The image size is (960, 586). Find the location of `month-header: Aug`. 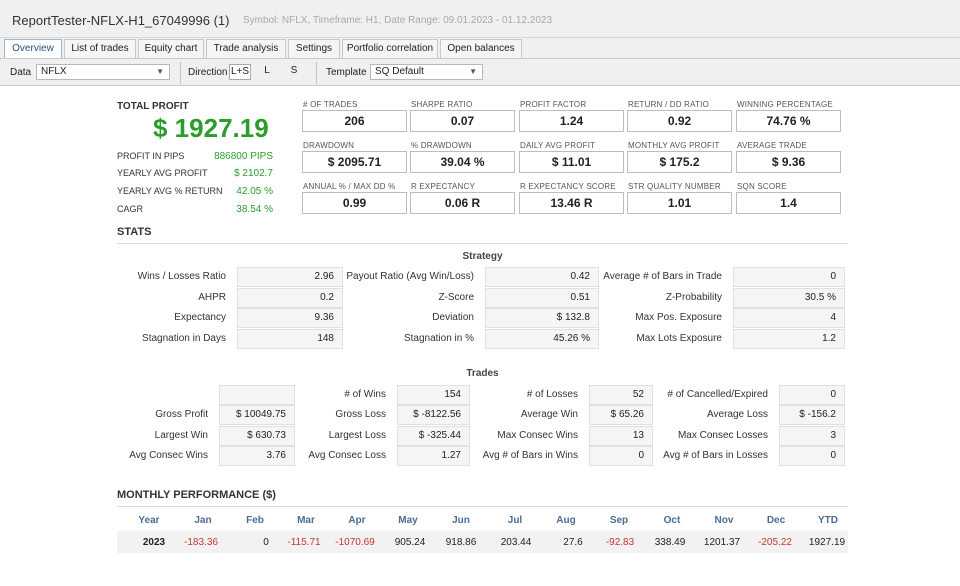

month-header: Aug is located at coordinates (566, 520).